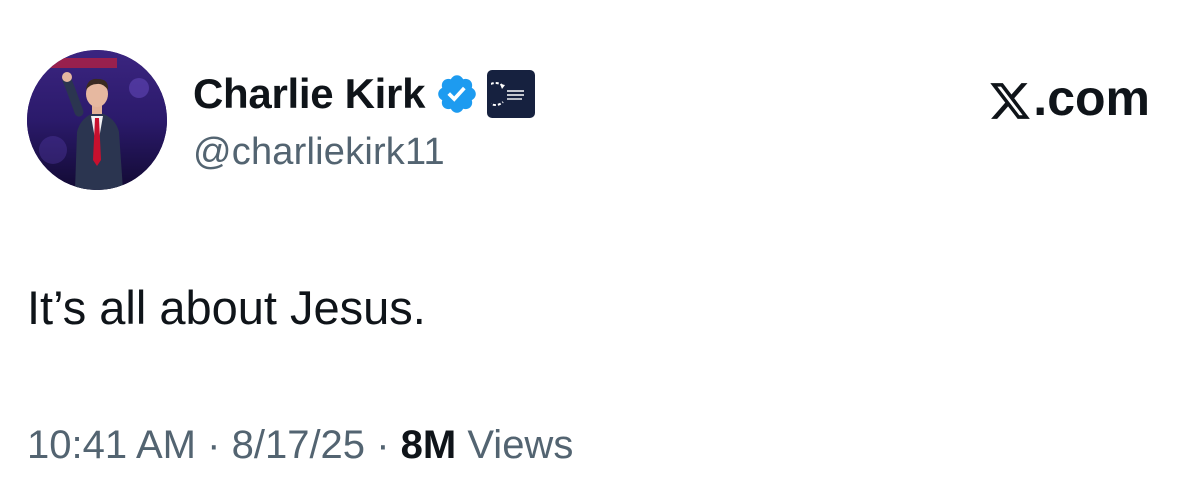 This screenshot has width=1200, height=500. I want to click on tweet-meta: 10:41 AM · 8/17/25 · 8M Views, so click(300, 445).